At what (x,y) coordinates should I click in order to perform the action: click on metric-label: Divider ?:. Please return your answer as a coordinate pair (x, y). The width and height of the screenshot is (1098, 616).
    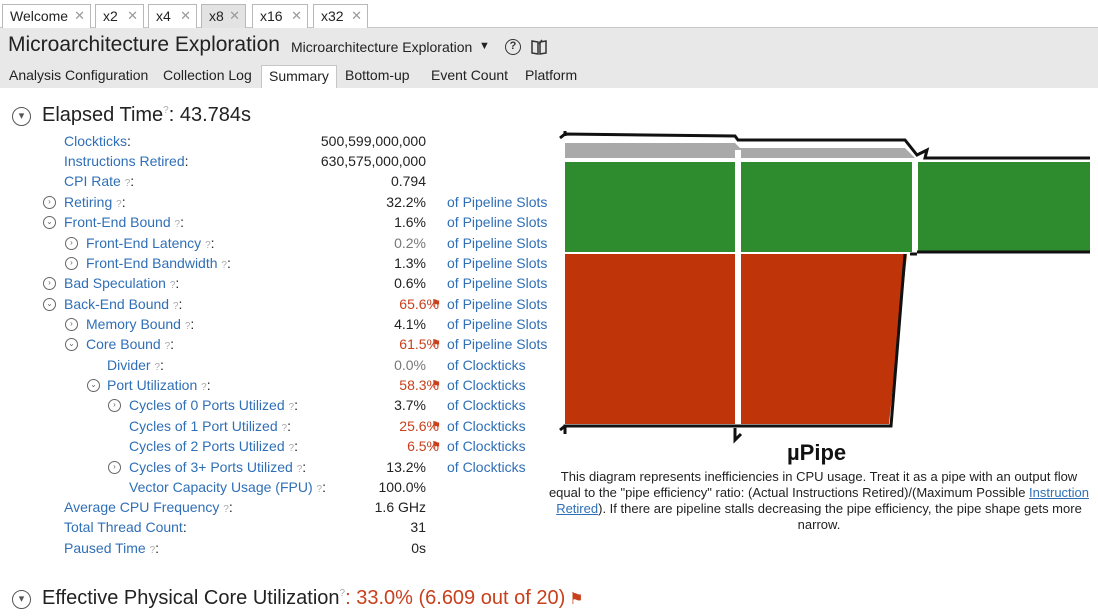
    Looking at the image, I should click on (135, 365).